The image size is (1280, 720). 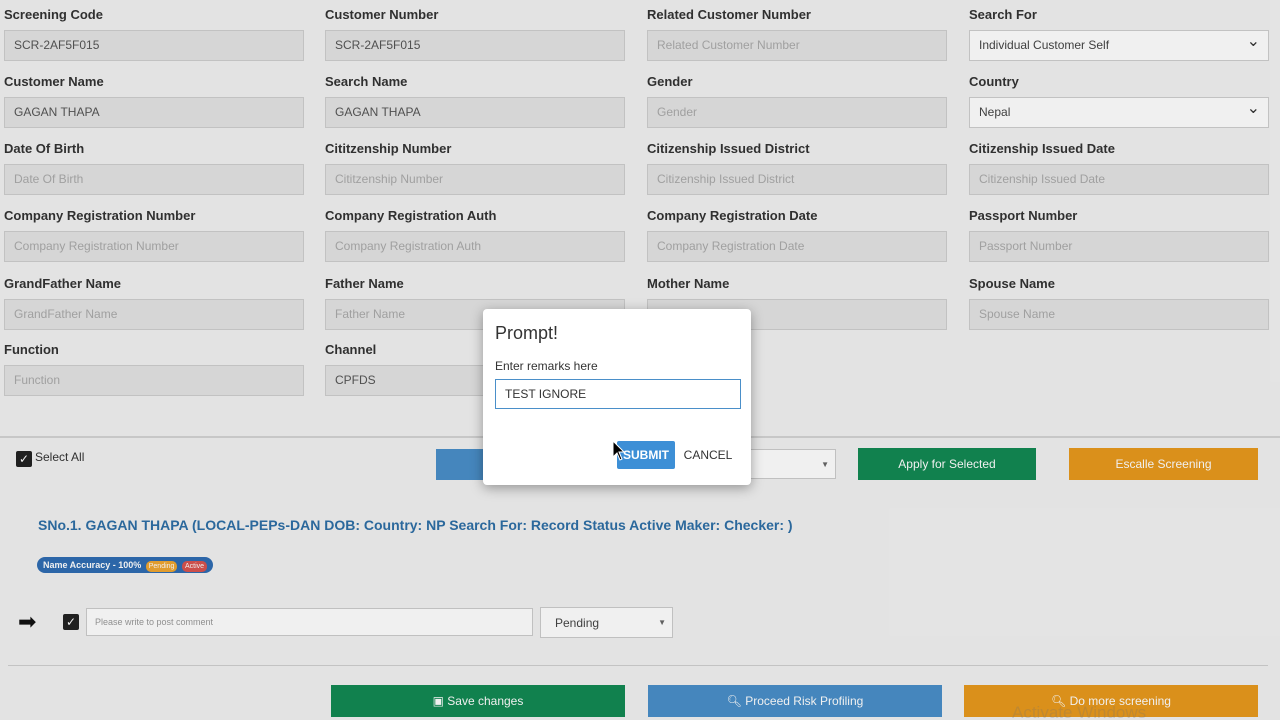 What do you see at coordinates (708, 455) in the screenshot?
I see `cancel-button: CANCEL` at bounding box center [708, 455].